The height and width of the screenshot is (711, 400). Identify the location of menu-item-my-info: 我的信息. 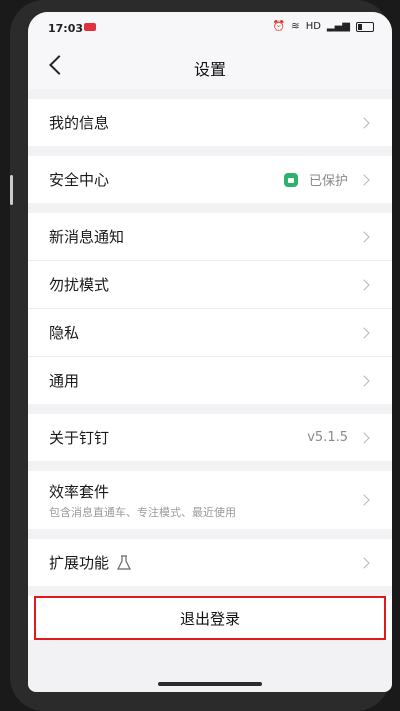
(210, 122).